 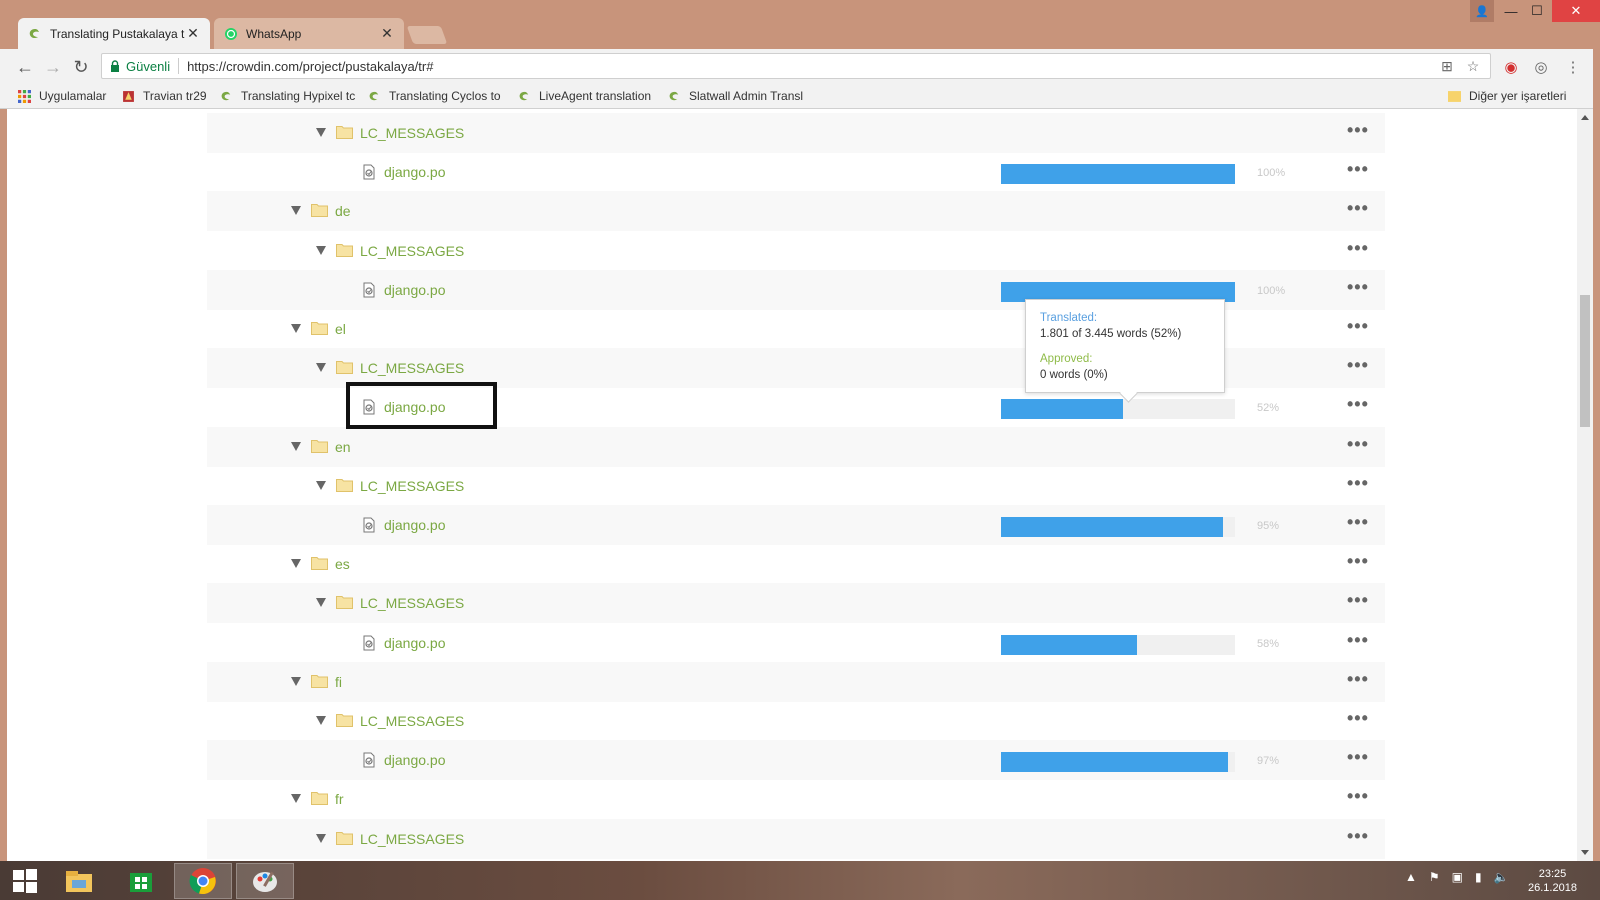 I want to click on folder-name: el, so click(x=340, y=329).